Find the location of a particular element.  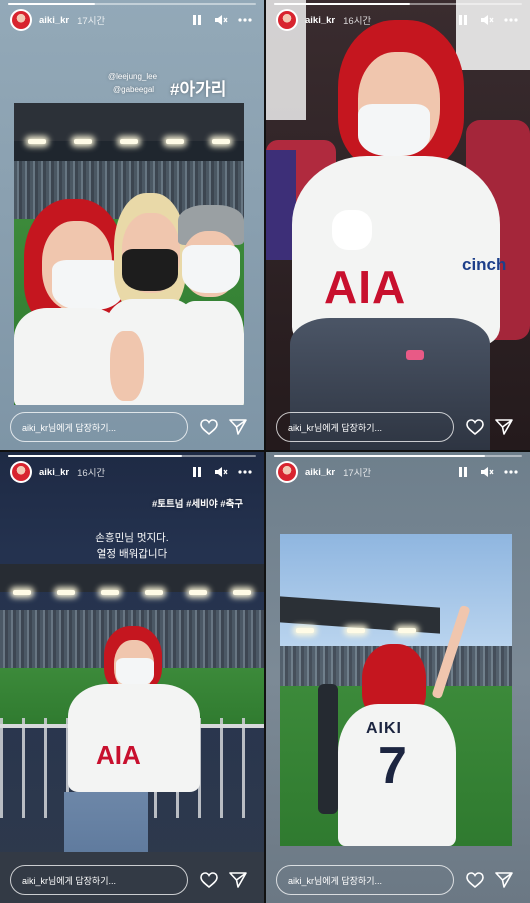

shirt-number: 7 is located at coordinates (392, 766).